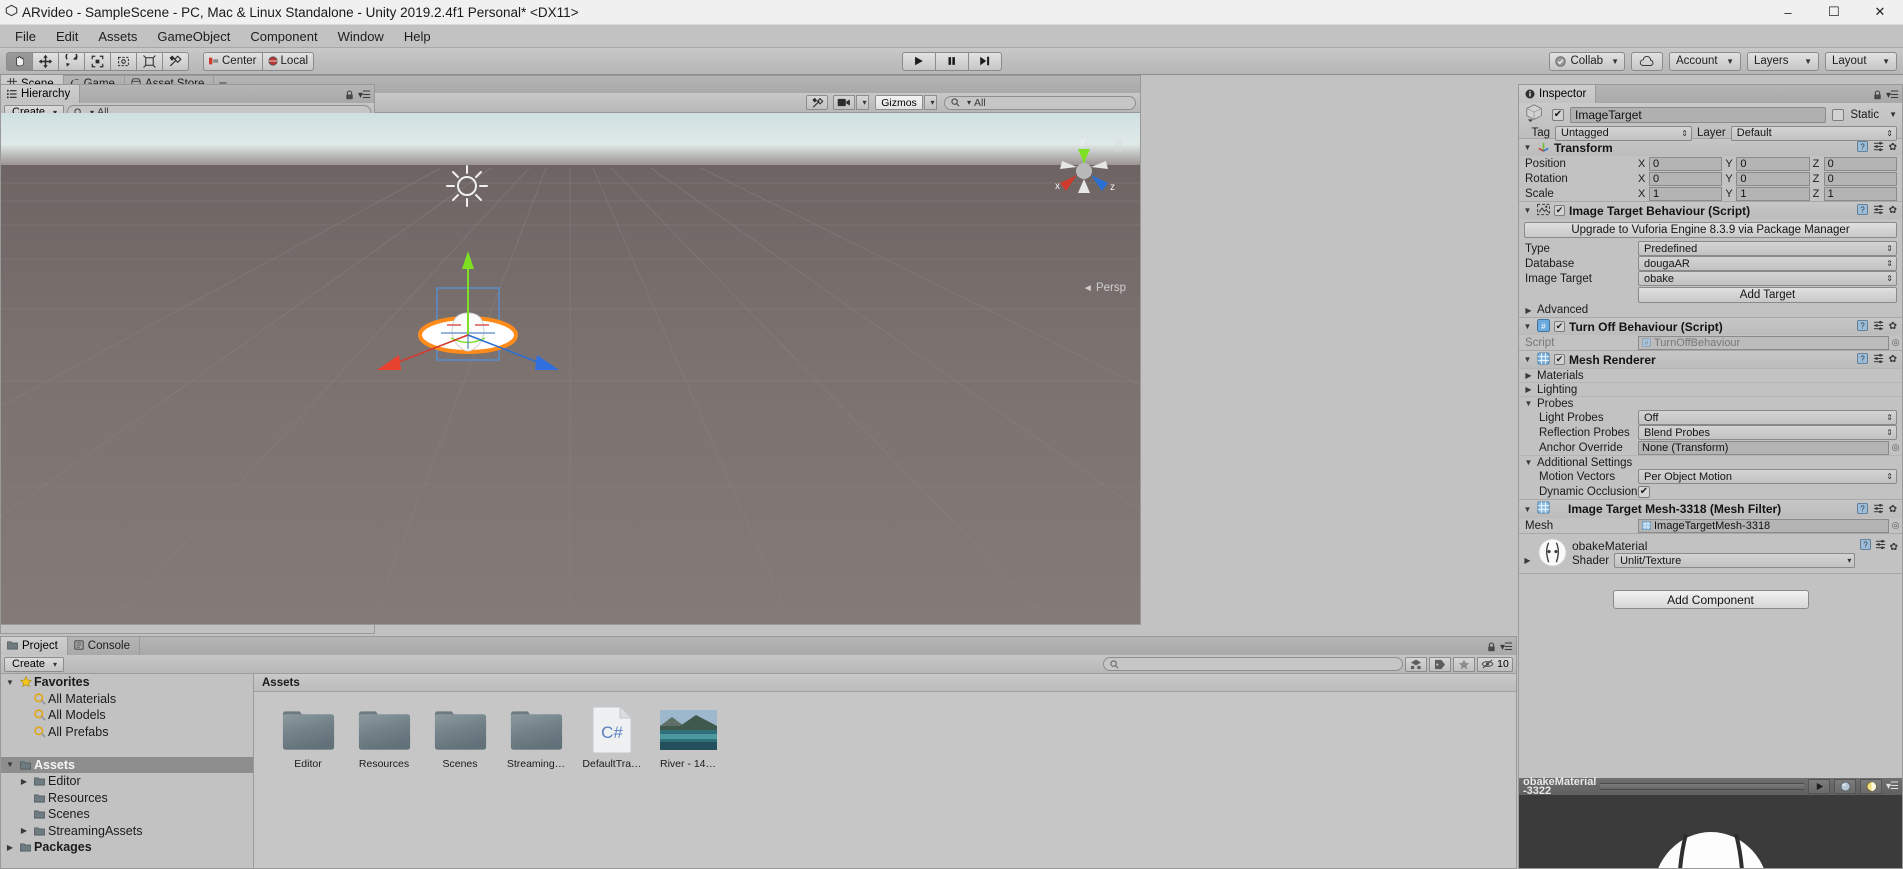 The image size is (1903, 869). Describe the element at coordinates (34, 646) in the screenshot. I see `tab-project: Project` at that location.